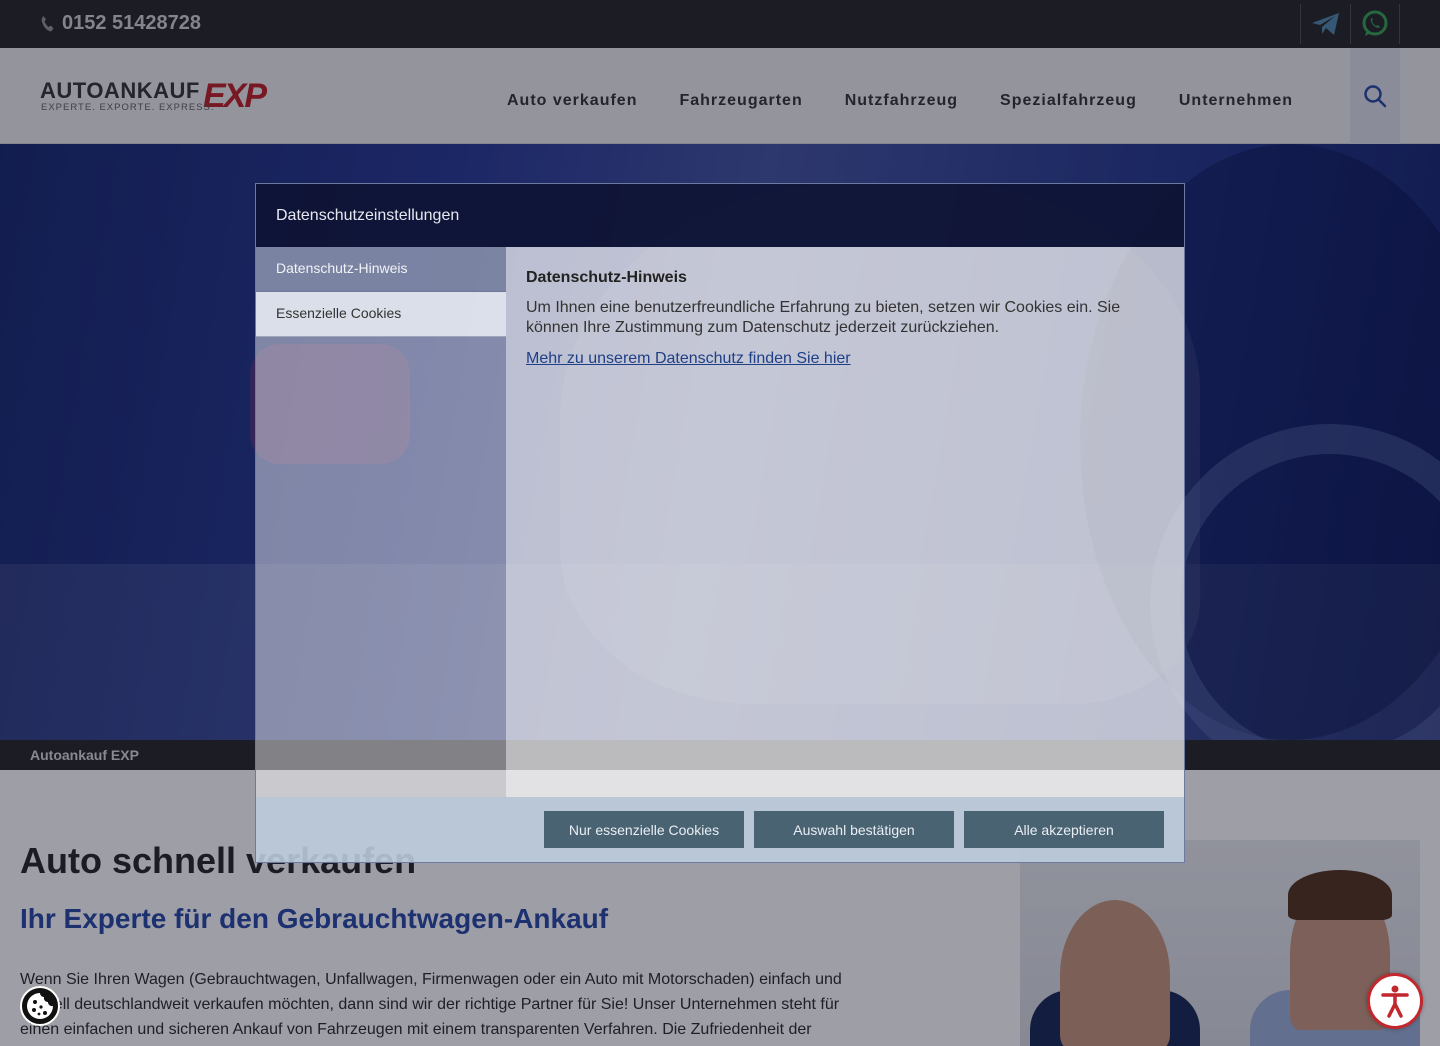  I want to click on accessibility-button, so click(1395, 1001).